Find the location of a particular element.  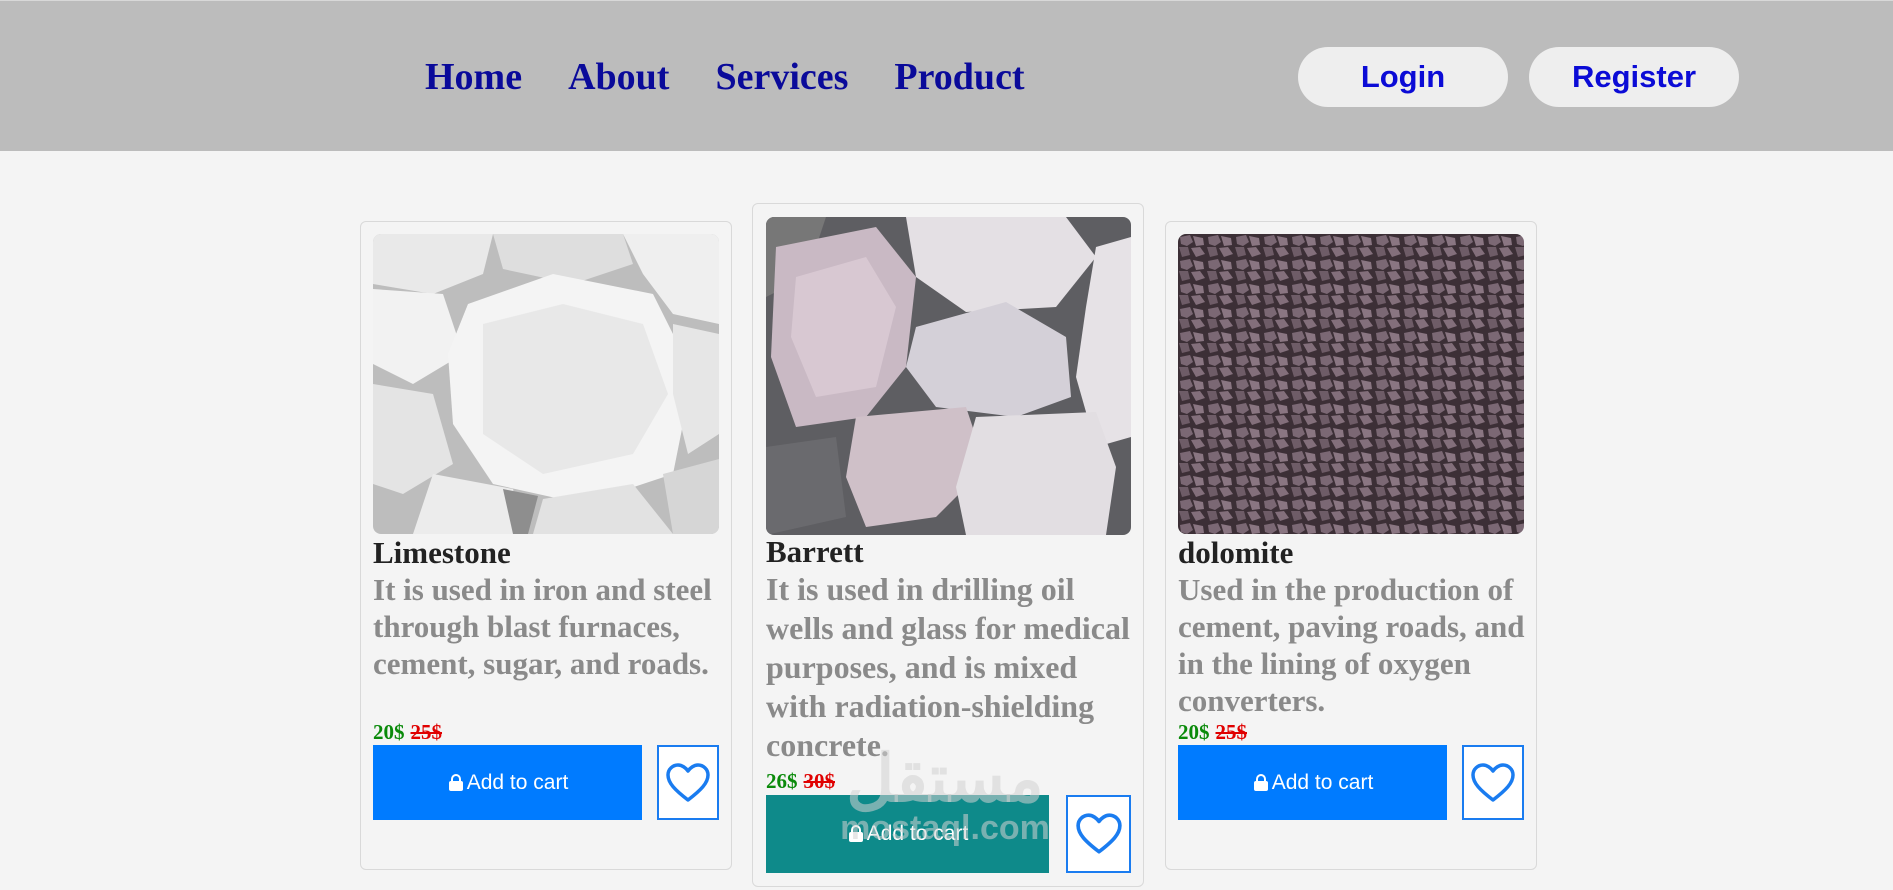

current-price: 26$ is located at coordinates (782, 781).